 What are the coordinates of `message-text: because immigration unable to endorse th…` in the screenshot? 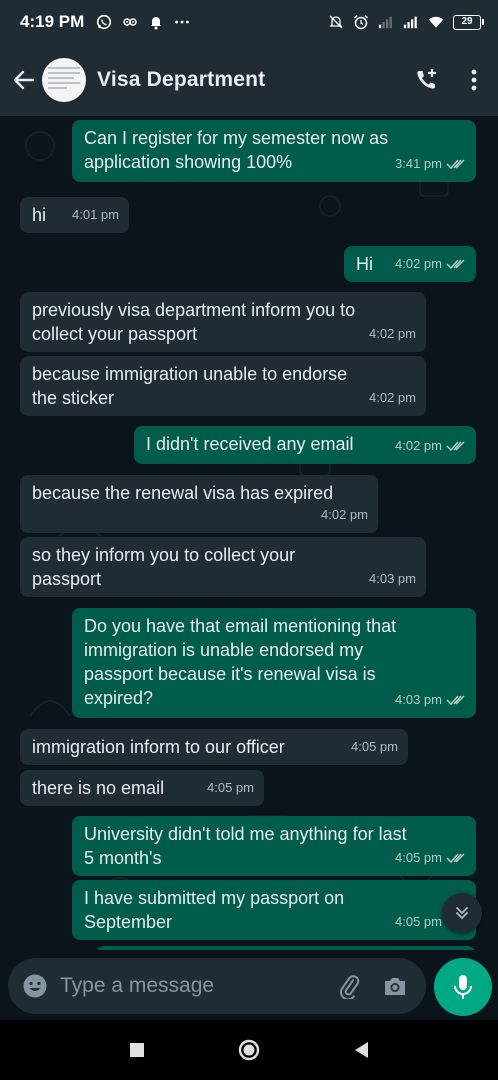 It's located at (190, 386).